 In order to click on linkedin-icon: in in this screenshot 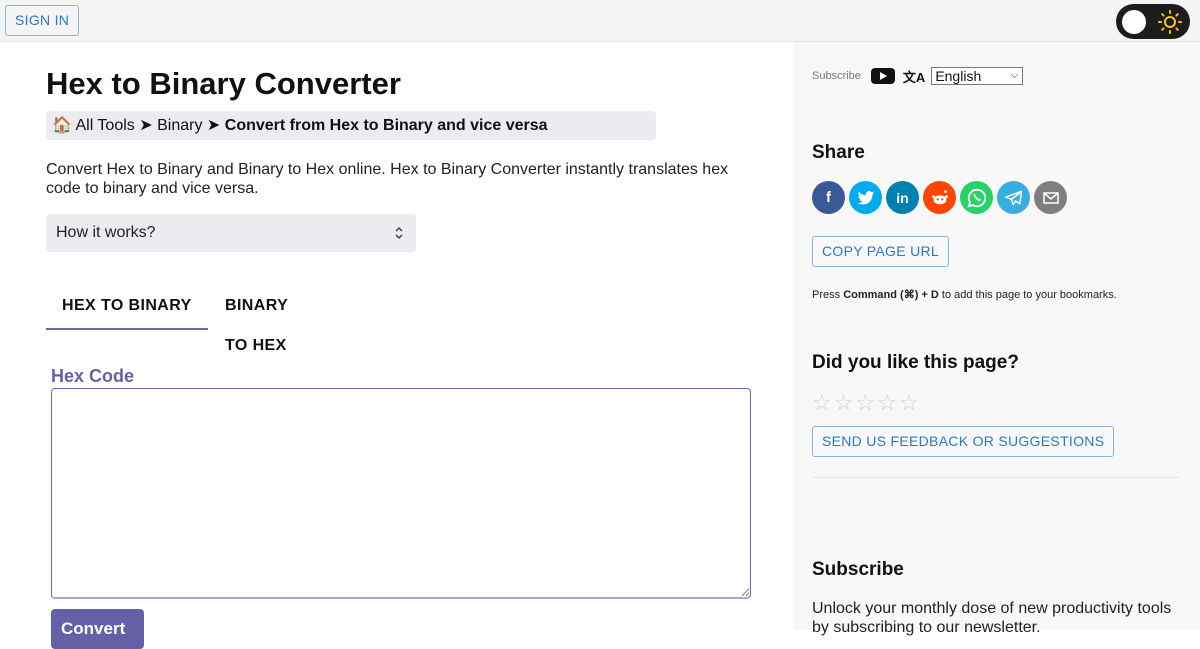, I will do `click(902, 197)`.